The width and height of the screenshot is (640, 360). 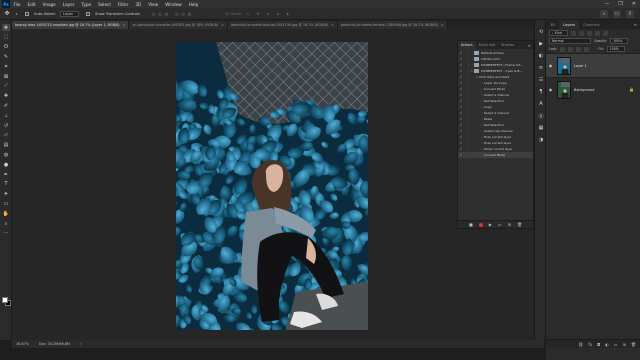 What do you see at coordinates (105, 4) in the screenshot?
I see `menu-select: Select` at bounding box center [105, 4].